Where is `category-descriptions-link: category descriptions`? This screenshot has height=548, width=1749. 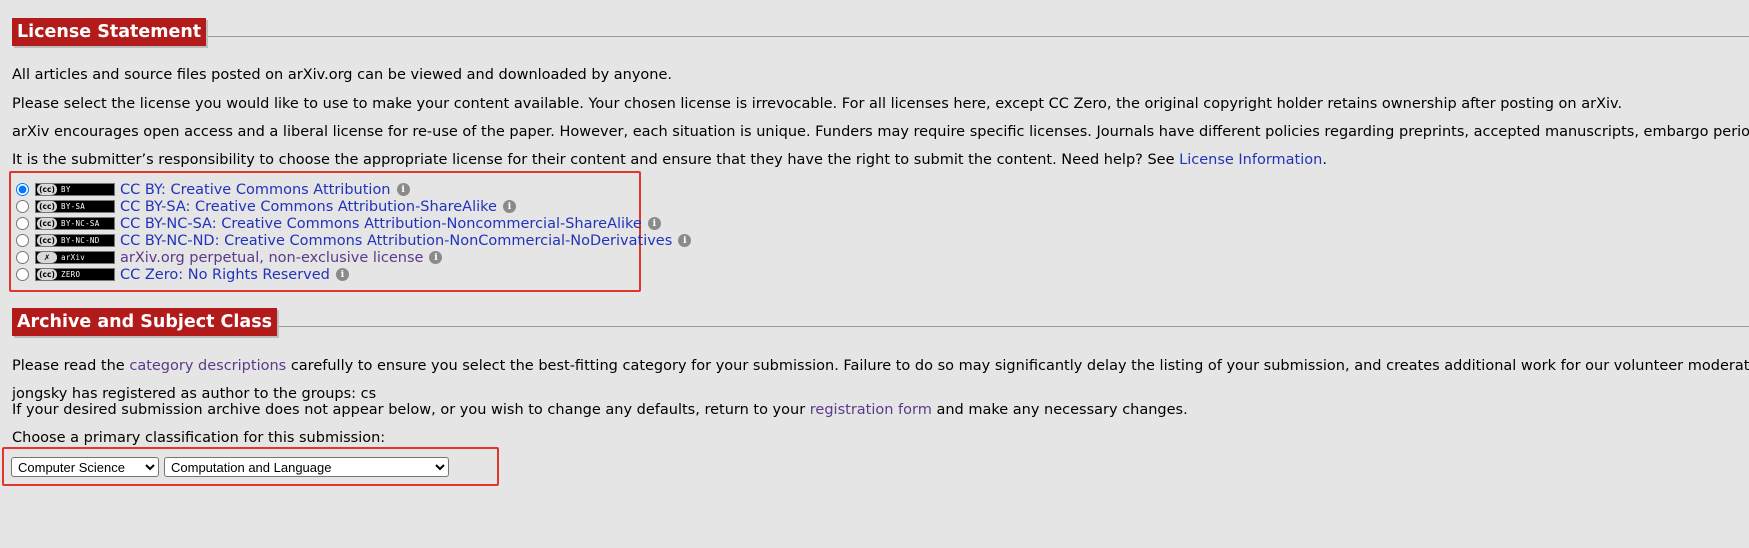 category-descriptions-link: category descriptions is located at coordinates (207, 366).